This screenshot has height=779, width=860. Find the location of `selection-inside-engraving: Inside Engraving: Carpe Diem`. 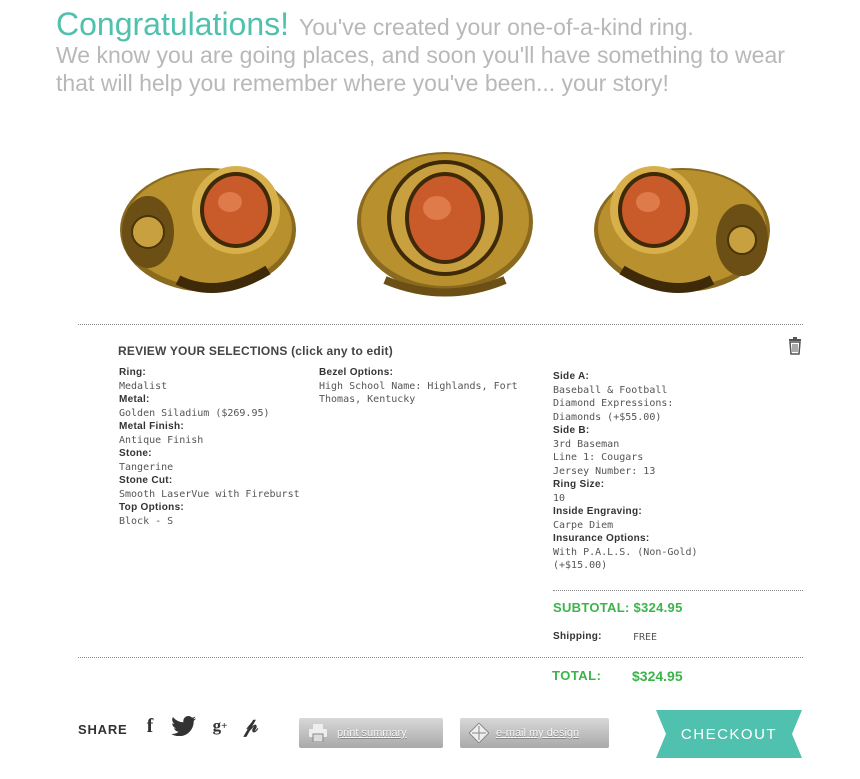

selection-inside-engraving: Inside Engraving: Carpe Diem is located at coordinates (653, 518).